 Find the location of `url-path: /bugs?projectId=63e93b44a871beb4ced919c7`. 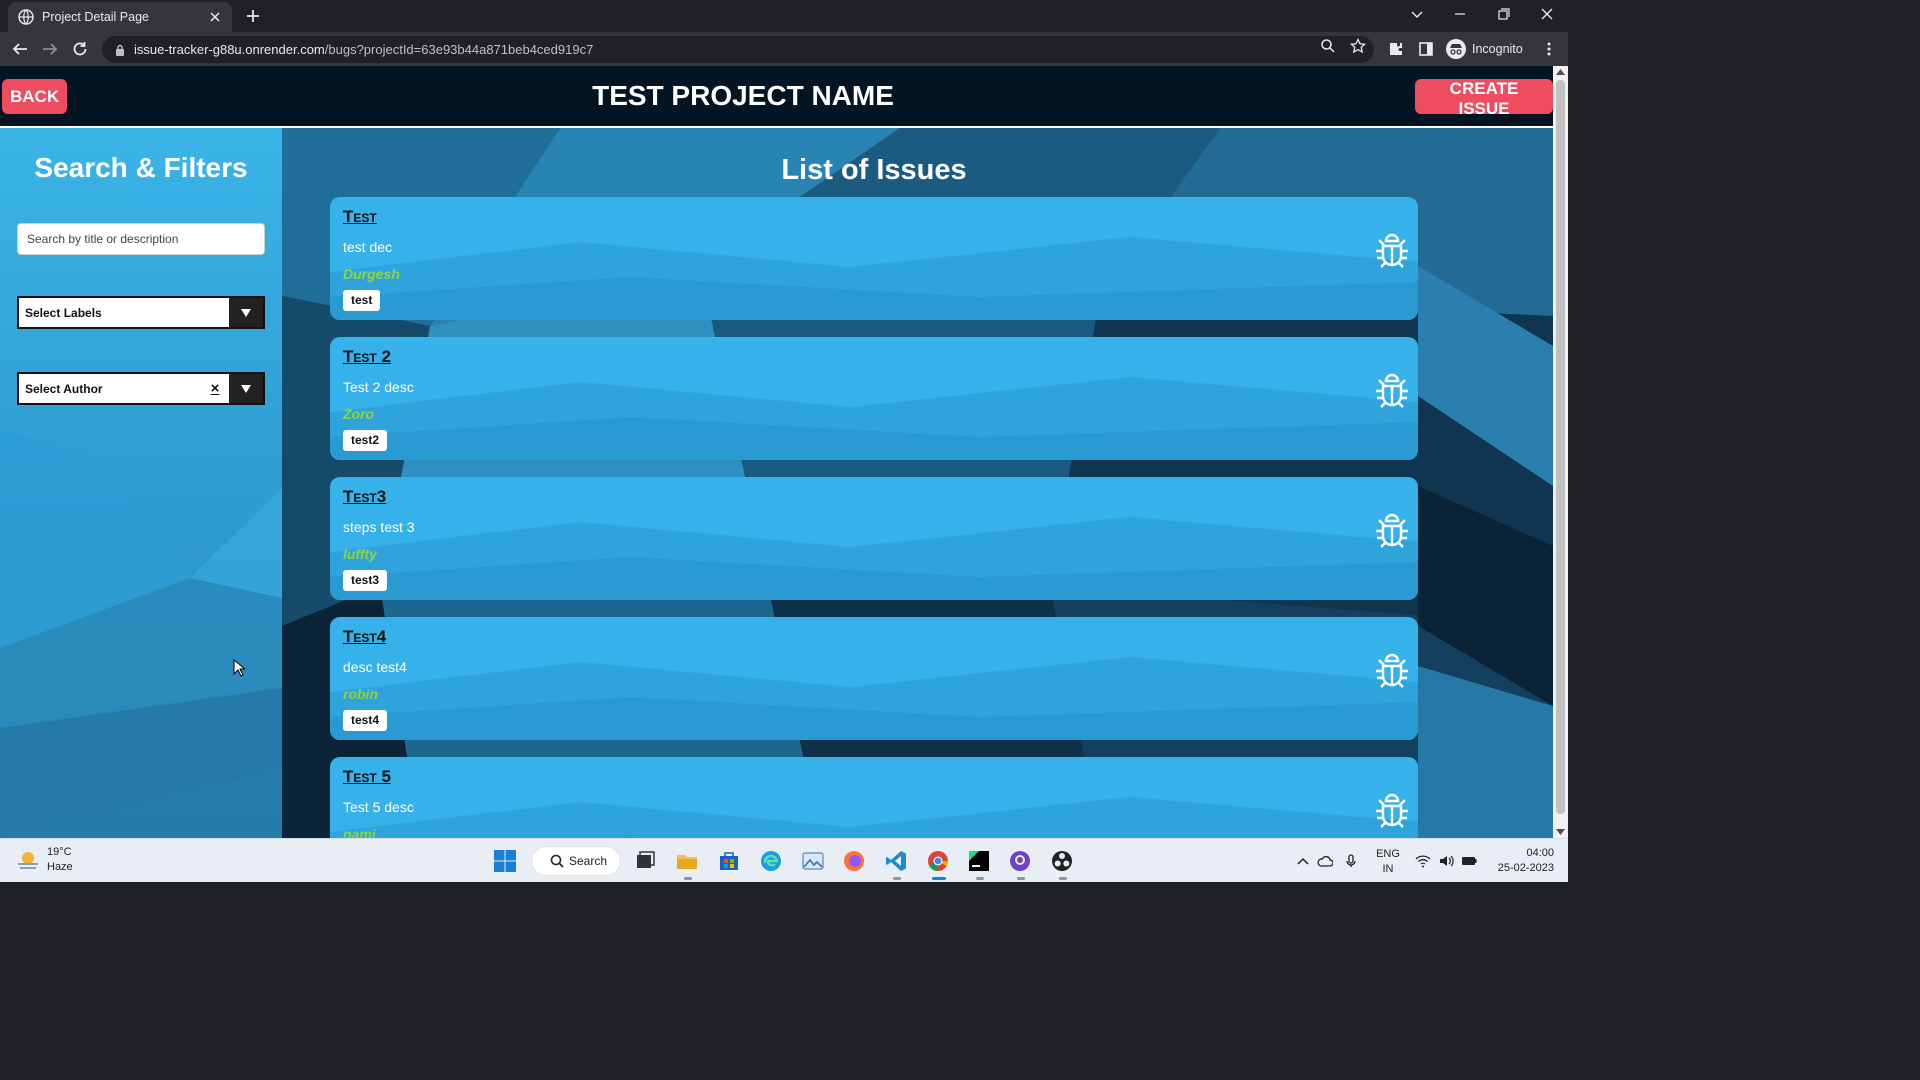

url-path: /bugs?projectId=63e93b44a871beb4ced919c7 is located at coordinates (459, 49).